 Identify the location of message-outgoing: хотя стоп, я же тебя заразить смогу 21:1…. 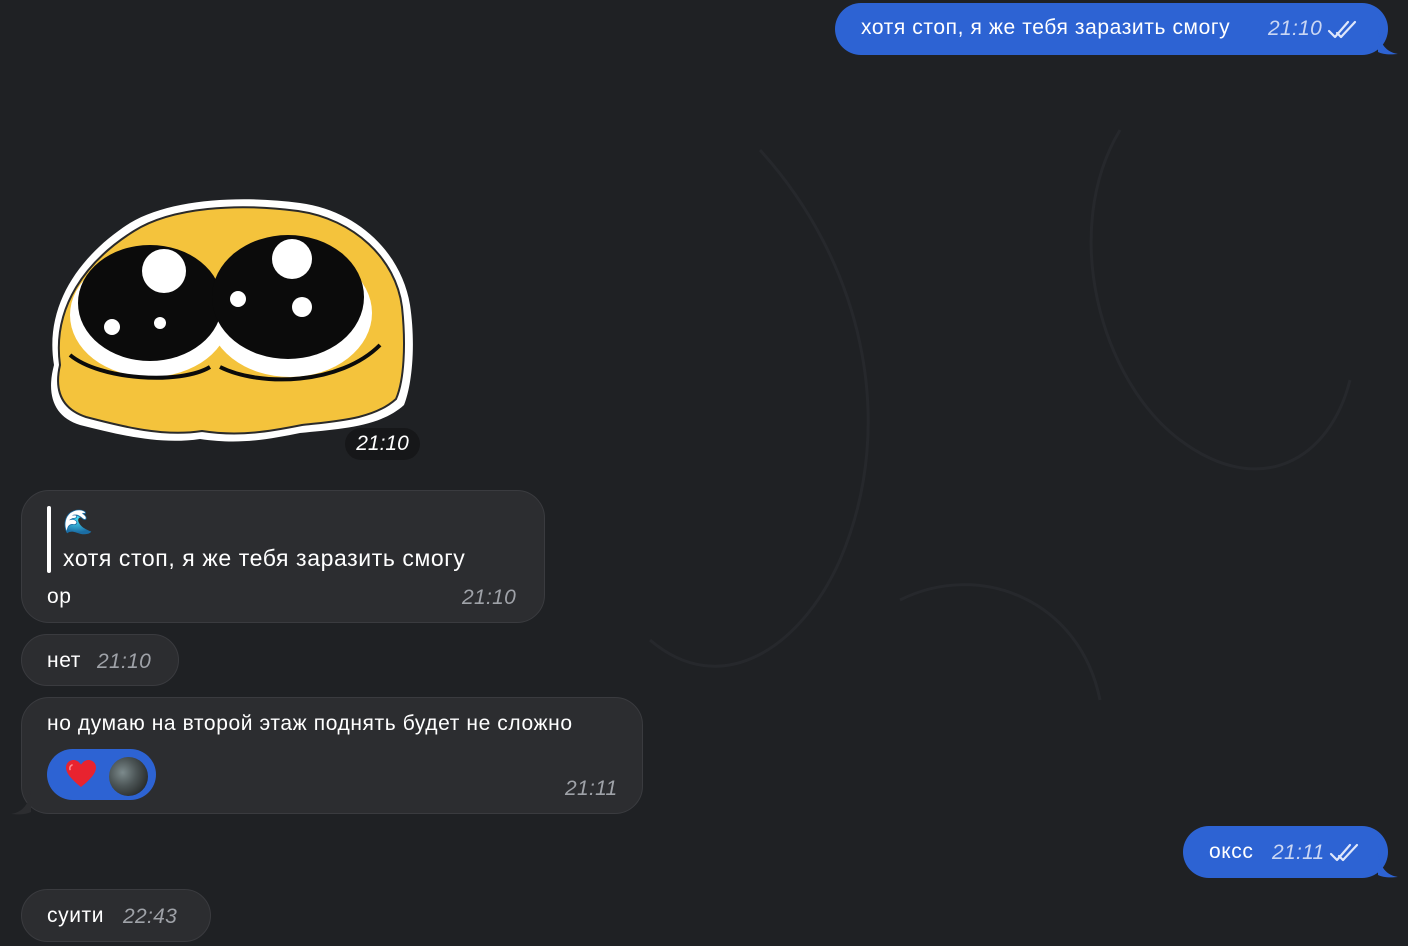
(1111, 29).